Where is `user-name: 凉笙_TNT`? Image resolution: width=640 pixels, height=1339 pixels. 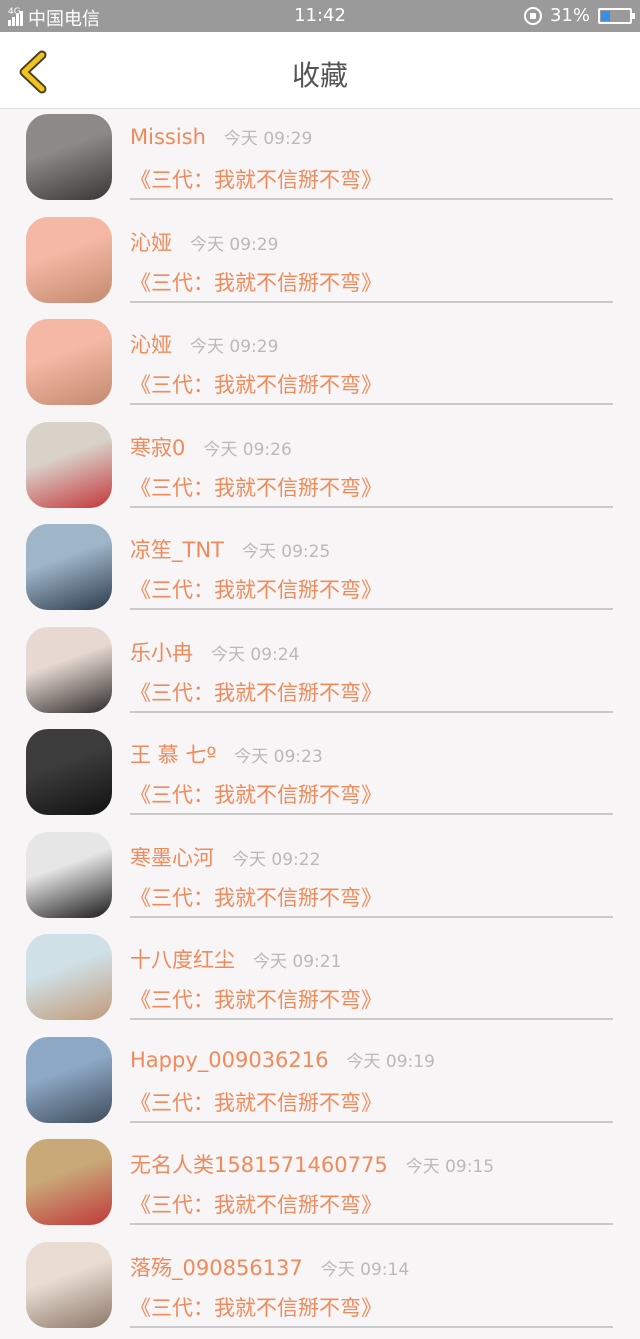 user-name: 凉笙_TNT is located at coordinates (177, 549).